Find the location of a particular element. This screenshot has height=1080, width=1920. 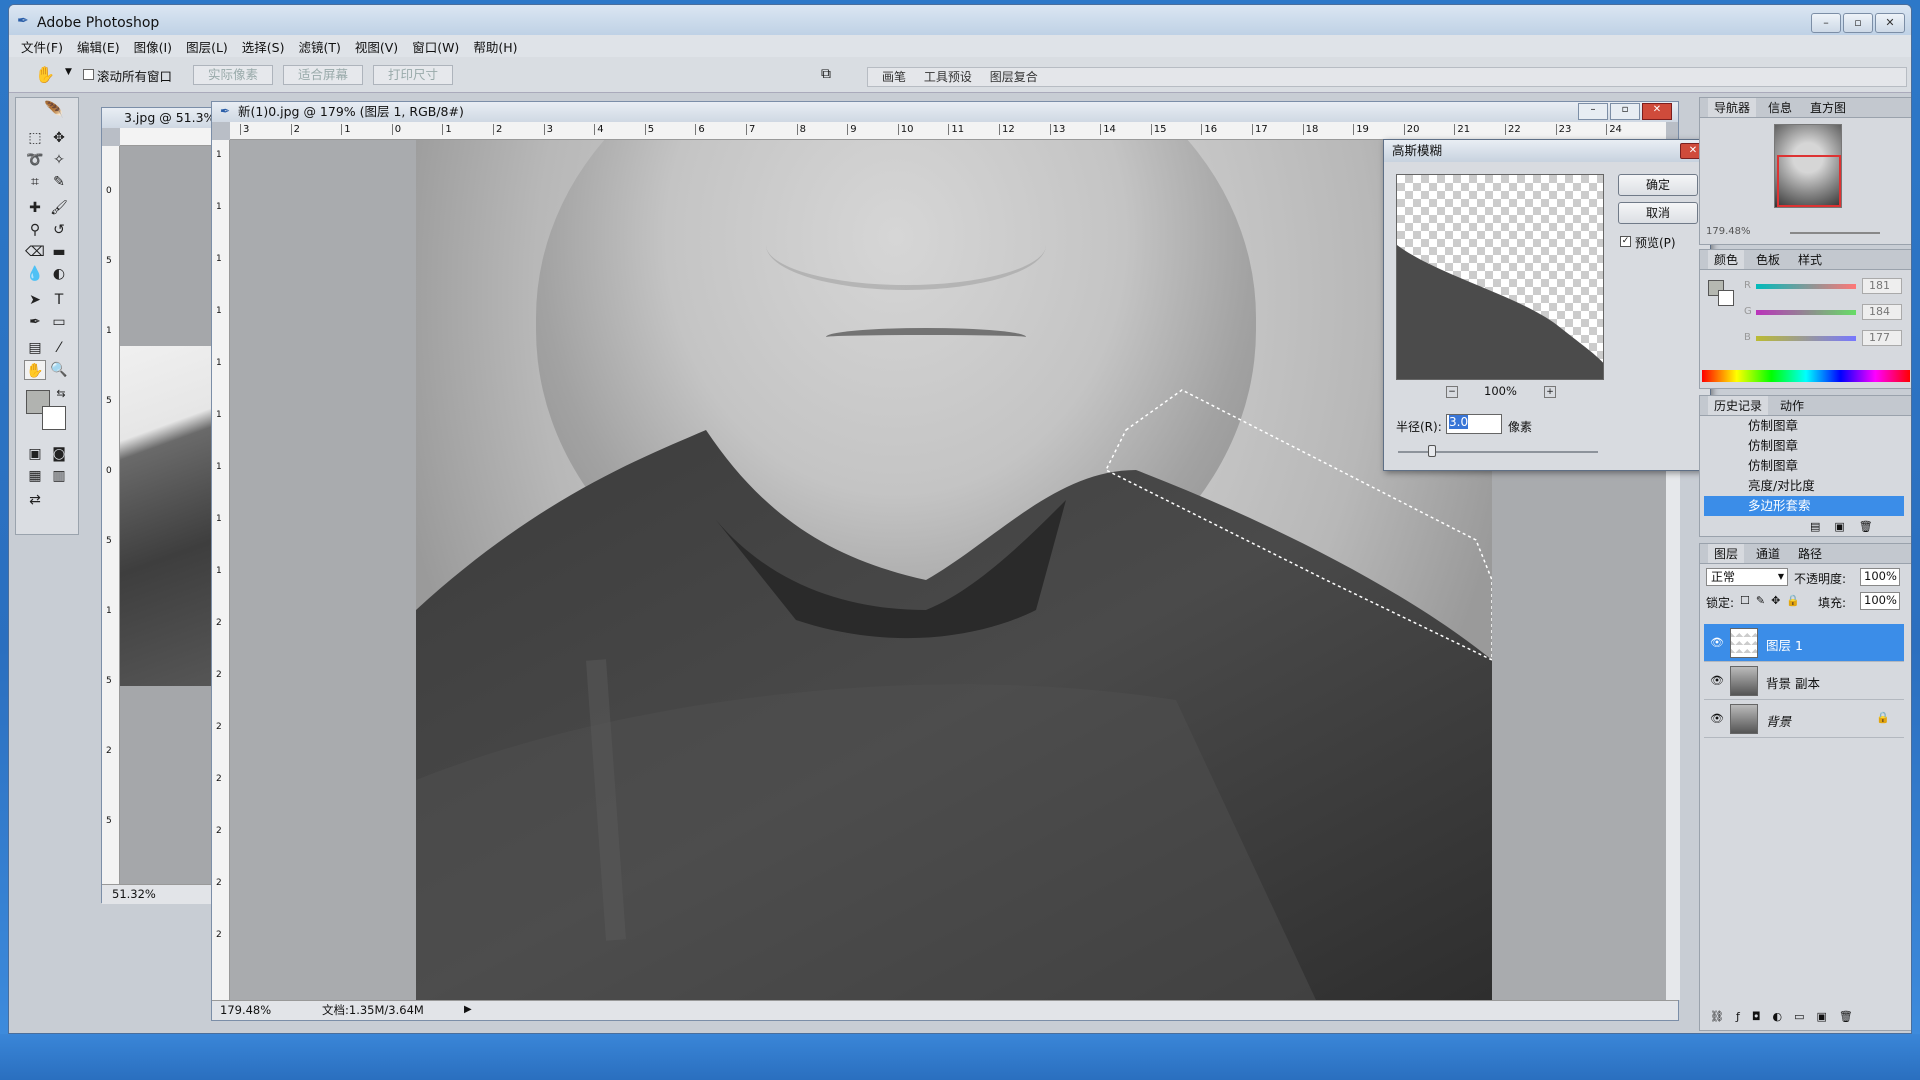

close-button: ✕ is located at coordinates (1890, 23).